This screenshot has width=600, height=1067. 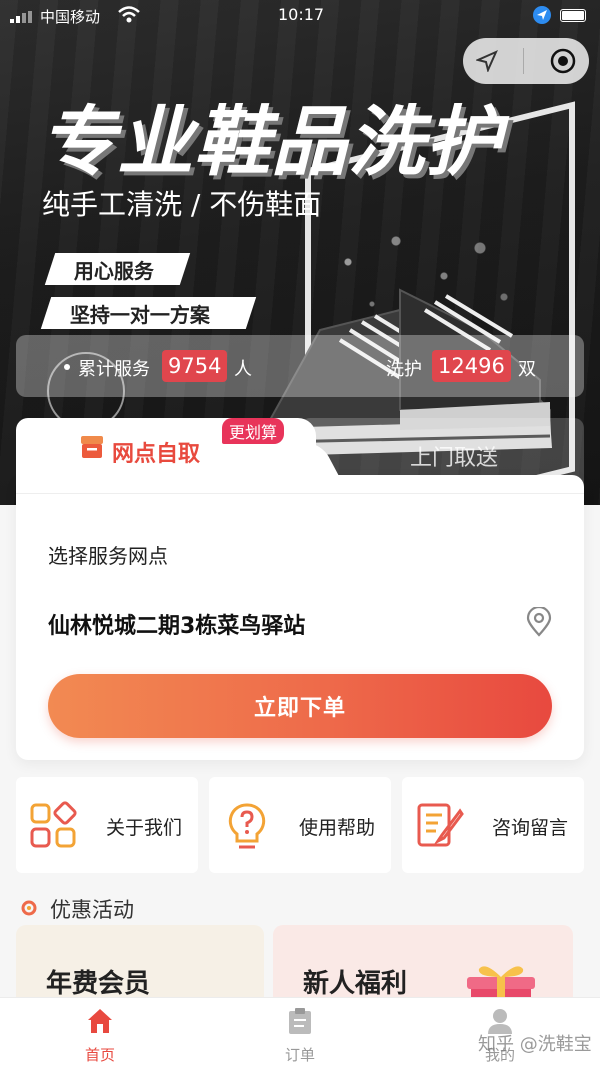 What do you see at coordinates (92, 910) in the screenshot?
I see `promotions-title: 优惠活动` at bounding box center [92, 910].